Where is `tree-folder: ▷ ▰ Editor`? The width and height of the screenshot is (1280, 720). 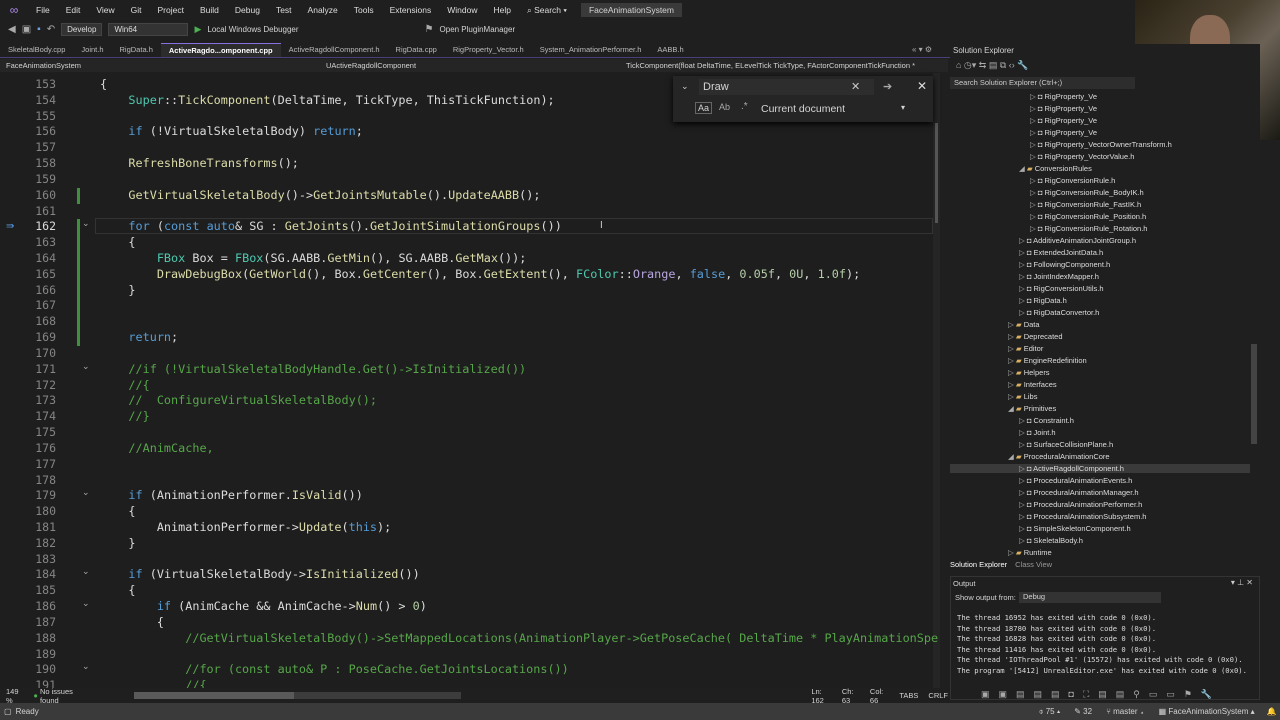
tree-folder: ▷ ▰ Editor is located at coordinates (1025, 348).